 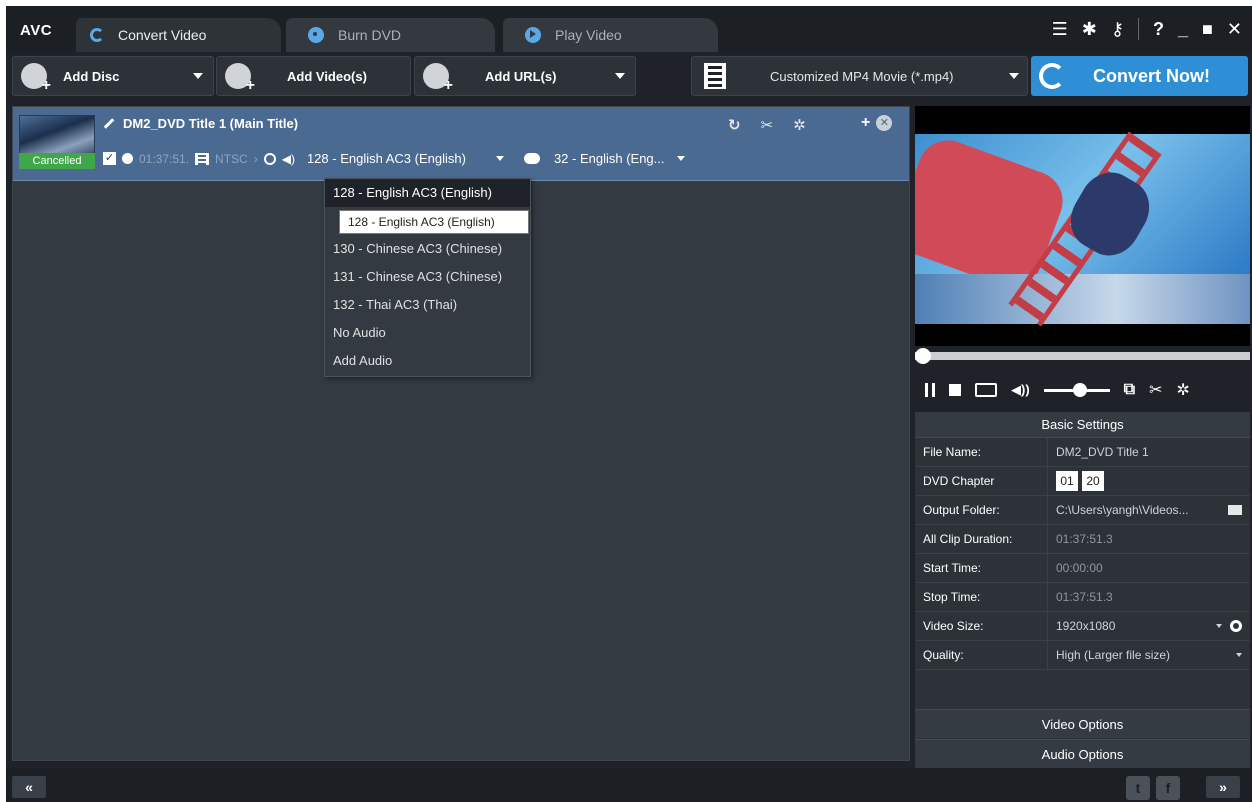 I want to click on dropdown-item: 128 - English AC3 (English), so click(x=427, y=193).